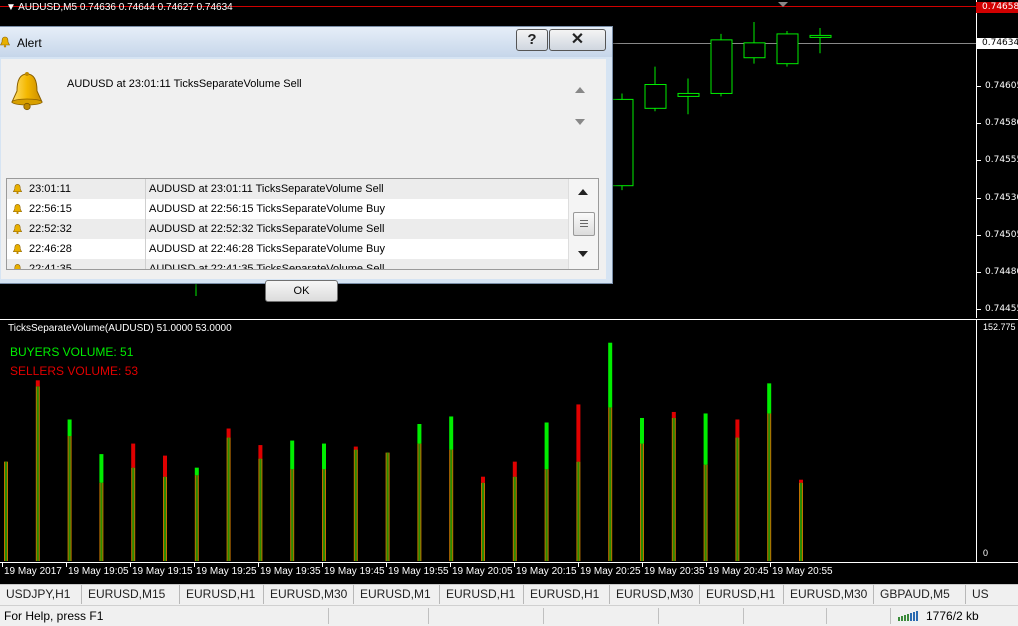 The image size is (1018, 626). Describe the element at coordinates (50, 209) in the screenshot. I see `alert-time: 22:56:15` at that location.